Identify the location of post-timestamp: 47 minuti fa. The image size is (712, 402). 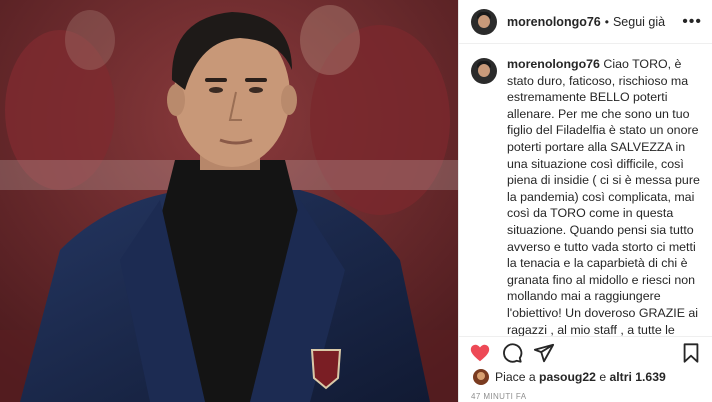
(499, 396).